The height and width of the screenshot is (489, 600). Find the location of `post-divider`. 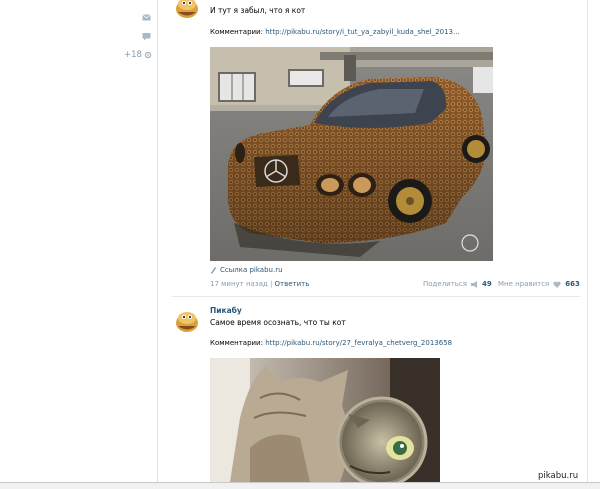

post-divider is located at coordinates (376, 296).